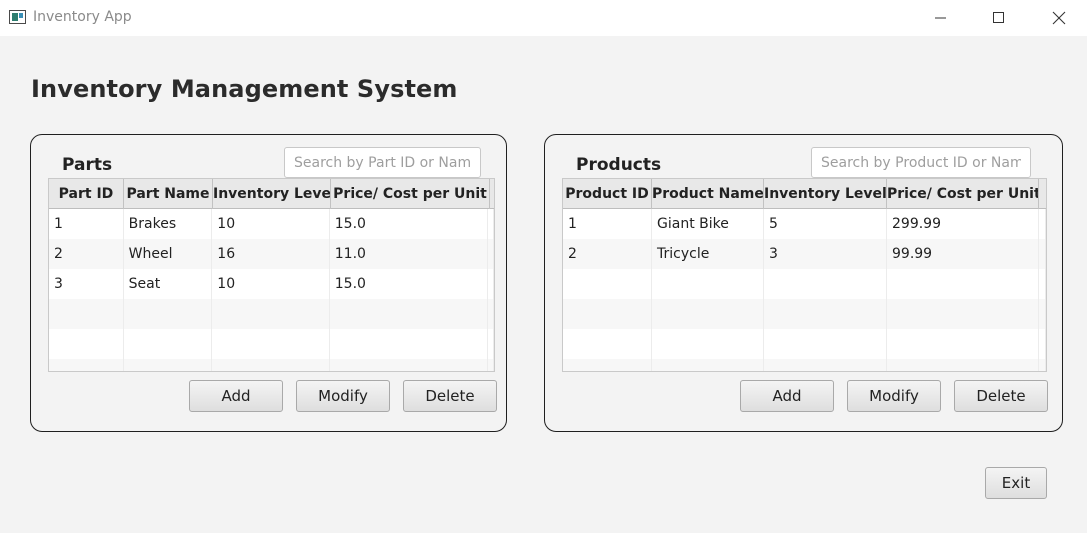 The width and height of the screenshot is (1087, 533). I want to click on parts-search-input, so click(382, 162).